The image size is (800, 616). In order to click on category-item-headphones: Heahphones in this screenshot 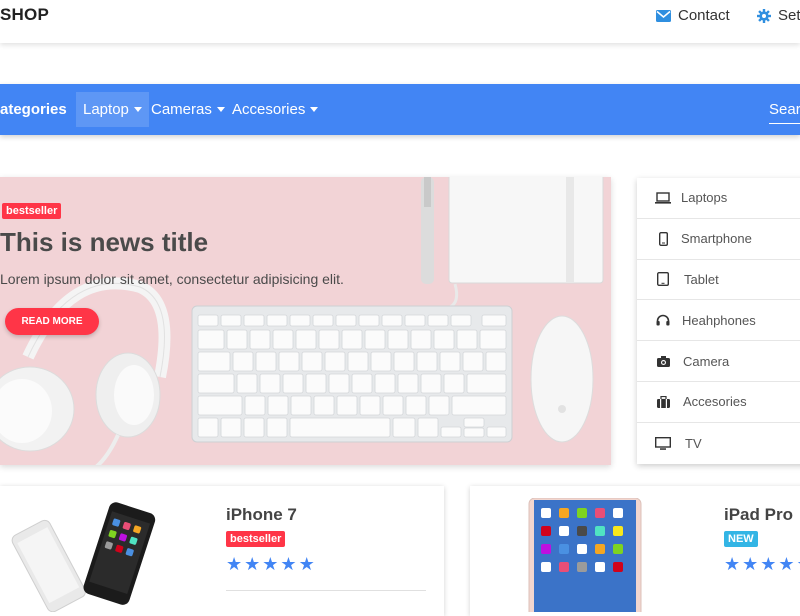, I will do `click(718, 321)`.